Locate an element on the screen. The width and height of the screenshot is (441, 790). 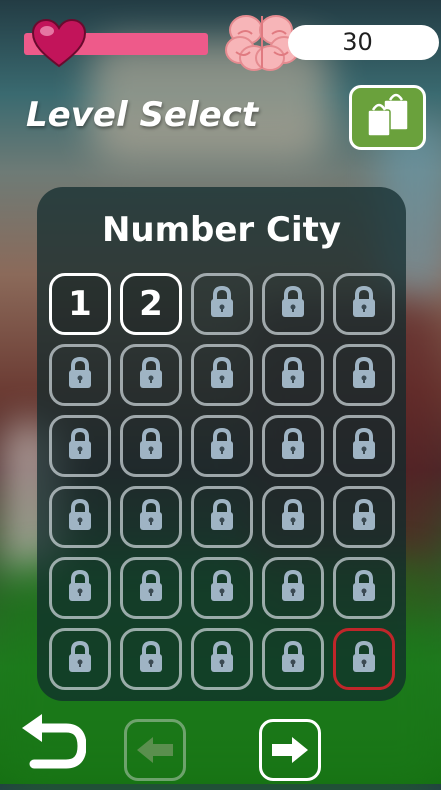
back-button is located at coordinates (53, 745).